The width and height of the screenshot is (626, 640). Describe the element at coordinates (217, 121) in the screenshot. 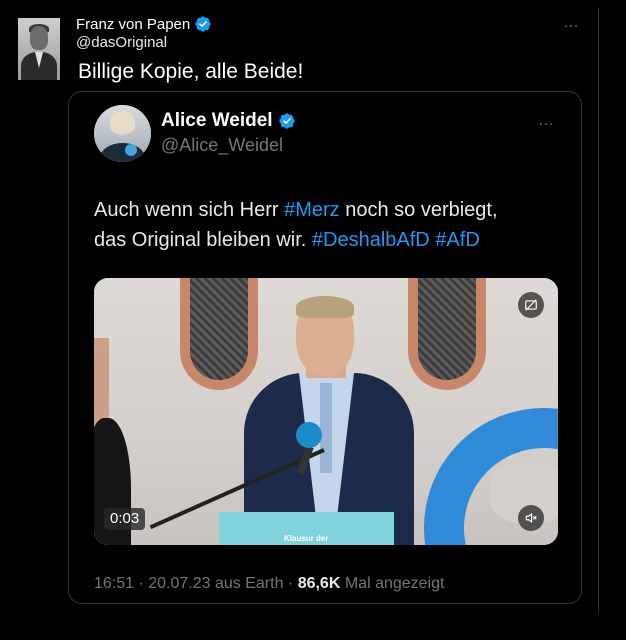

I see `quoted-author-name-text: Alice Weidel` at that location.